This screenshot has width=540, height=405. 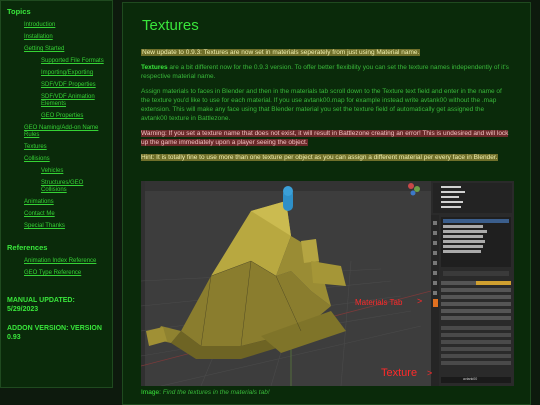 What do you see at coordinates (41, 305) in the screenshot?
I see `manual-updated: MANUAL UPDATED: 5/29/2023` at bounding box center [41, 305].